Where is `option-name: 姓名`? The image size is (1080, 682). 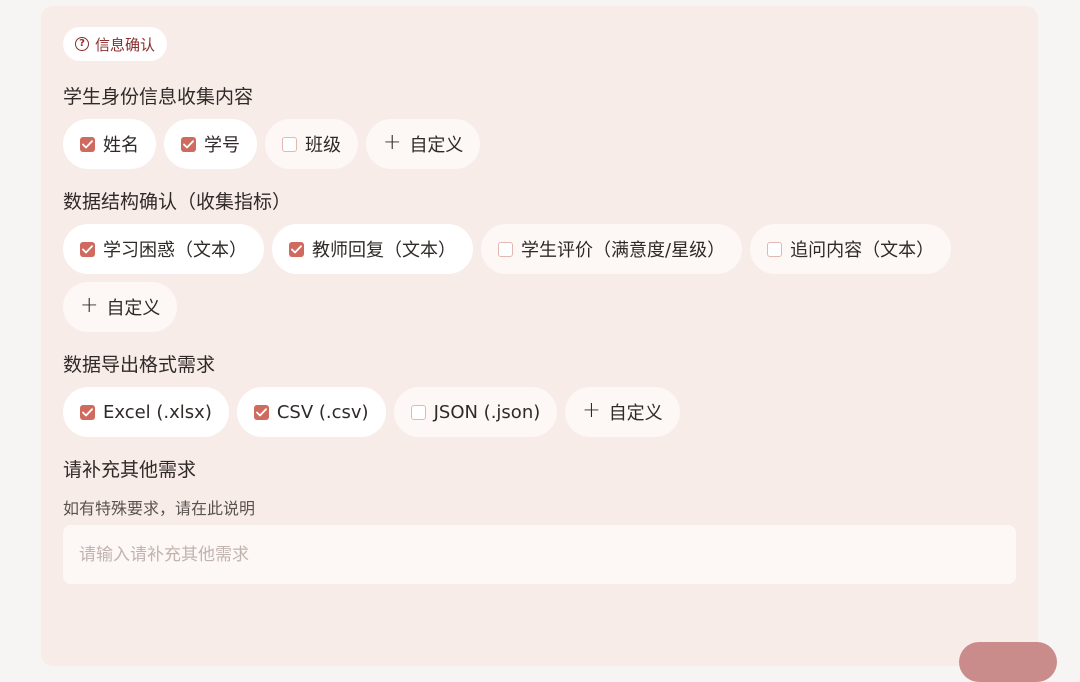
option-name: 姓名 is located at coordinates (109, 144).